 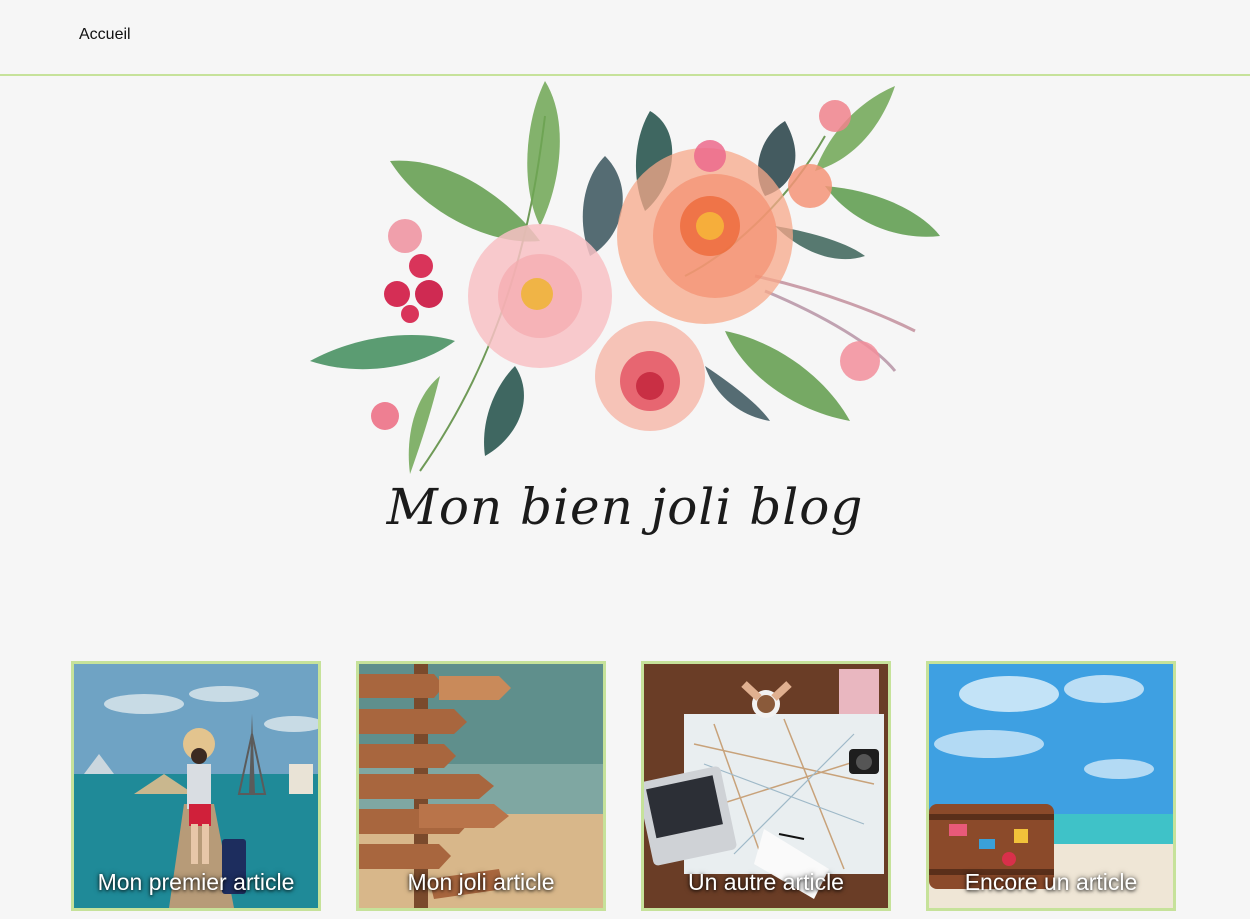 I want to click on article-title: Un autre article, so click(x=766, y=882).